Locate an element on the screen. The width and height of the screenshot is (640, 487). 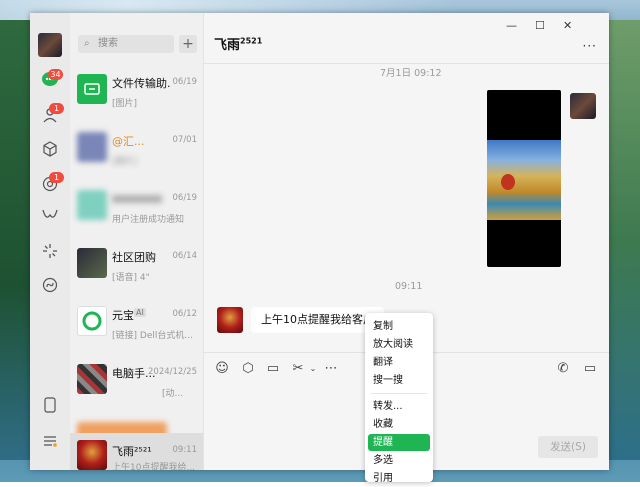
chat-item-3: 06/19 用户注册成功通知 is located at coordinates (136, 206).